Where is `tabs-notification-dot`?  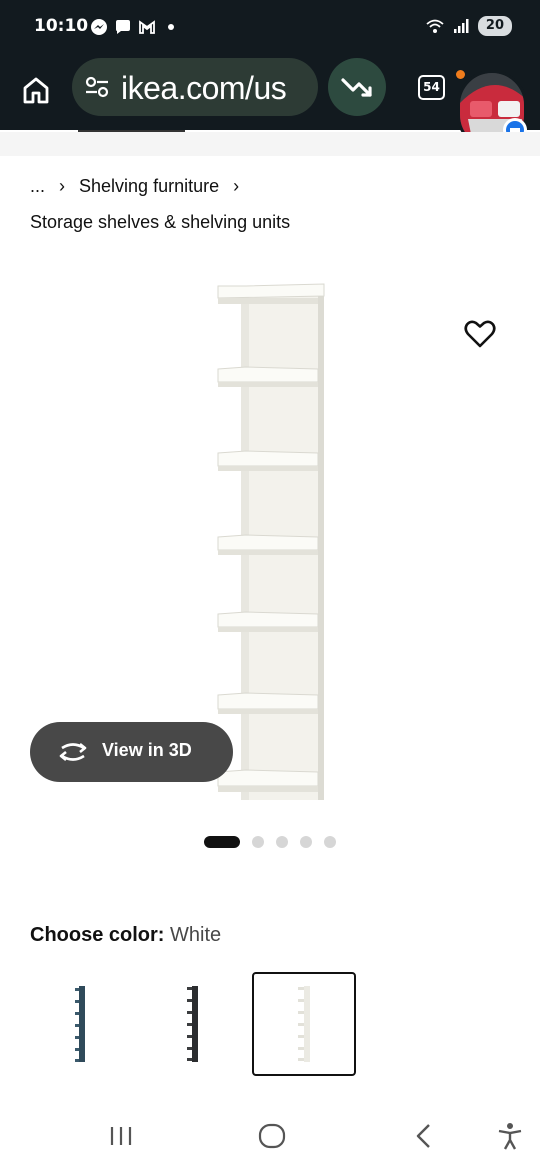
tabs-notification-dot is located at coordinates (460, 74).